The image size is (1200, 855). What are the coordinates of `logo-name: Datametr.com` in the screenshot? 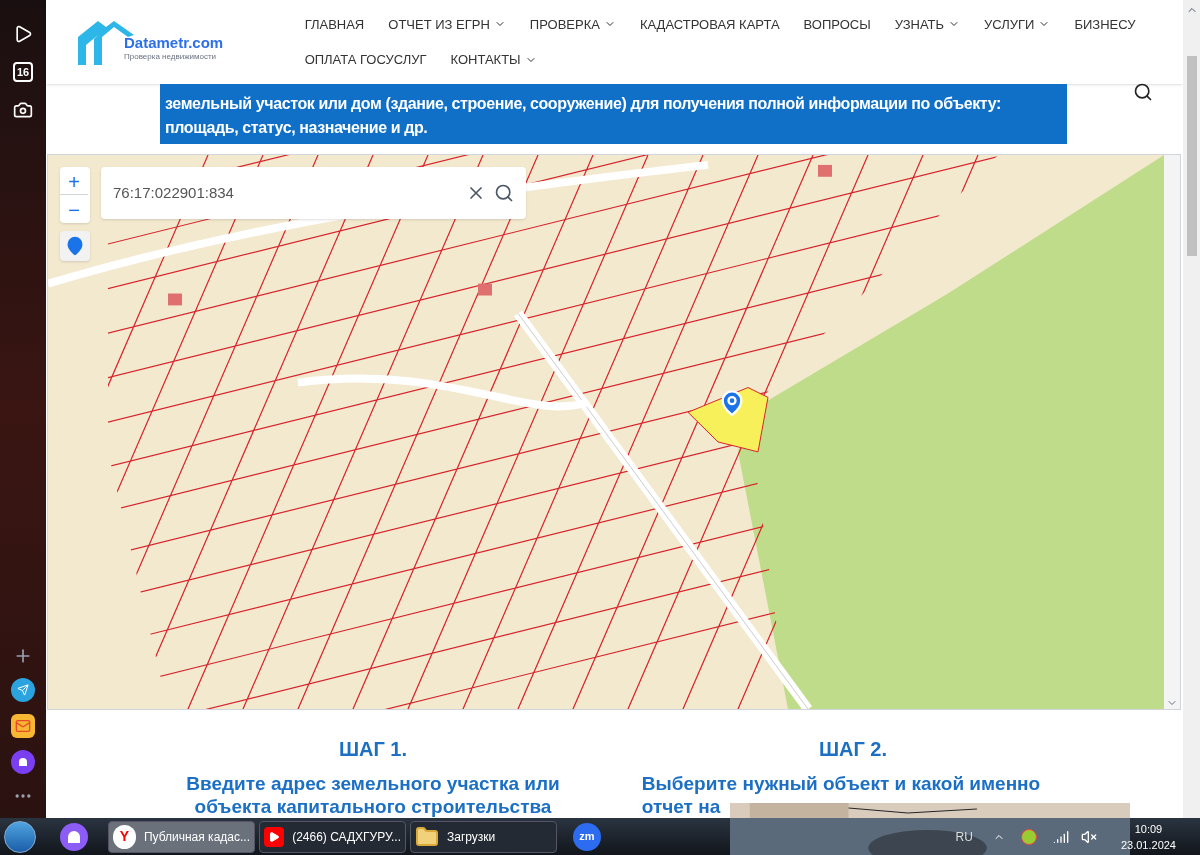 It's located at (174, 43).